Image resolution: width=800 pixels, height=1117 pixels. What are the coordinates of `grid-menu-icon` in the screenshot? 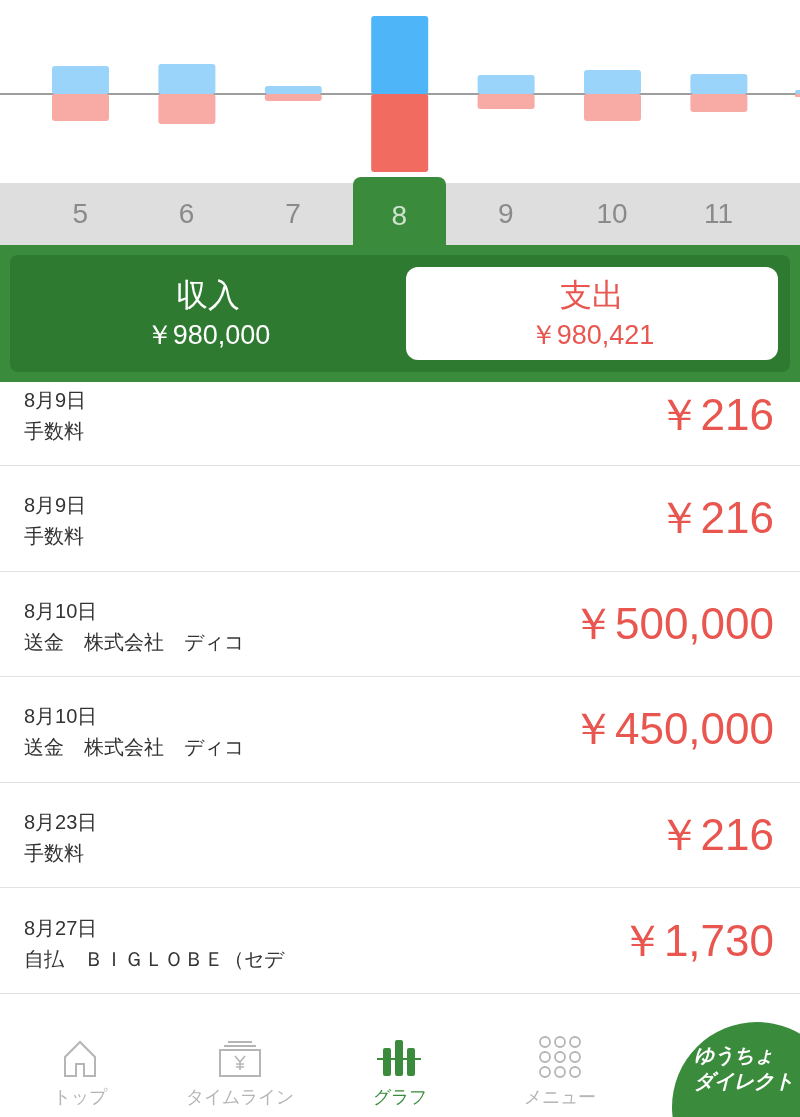 It's located at (560, 1057).